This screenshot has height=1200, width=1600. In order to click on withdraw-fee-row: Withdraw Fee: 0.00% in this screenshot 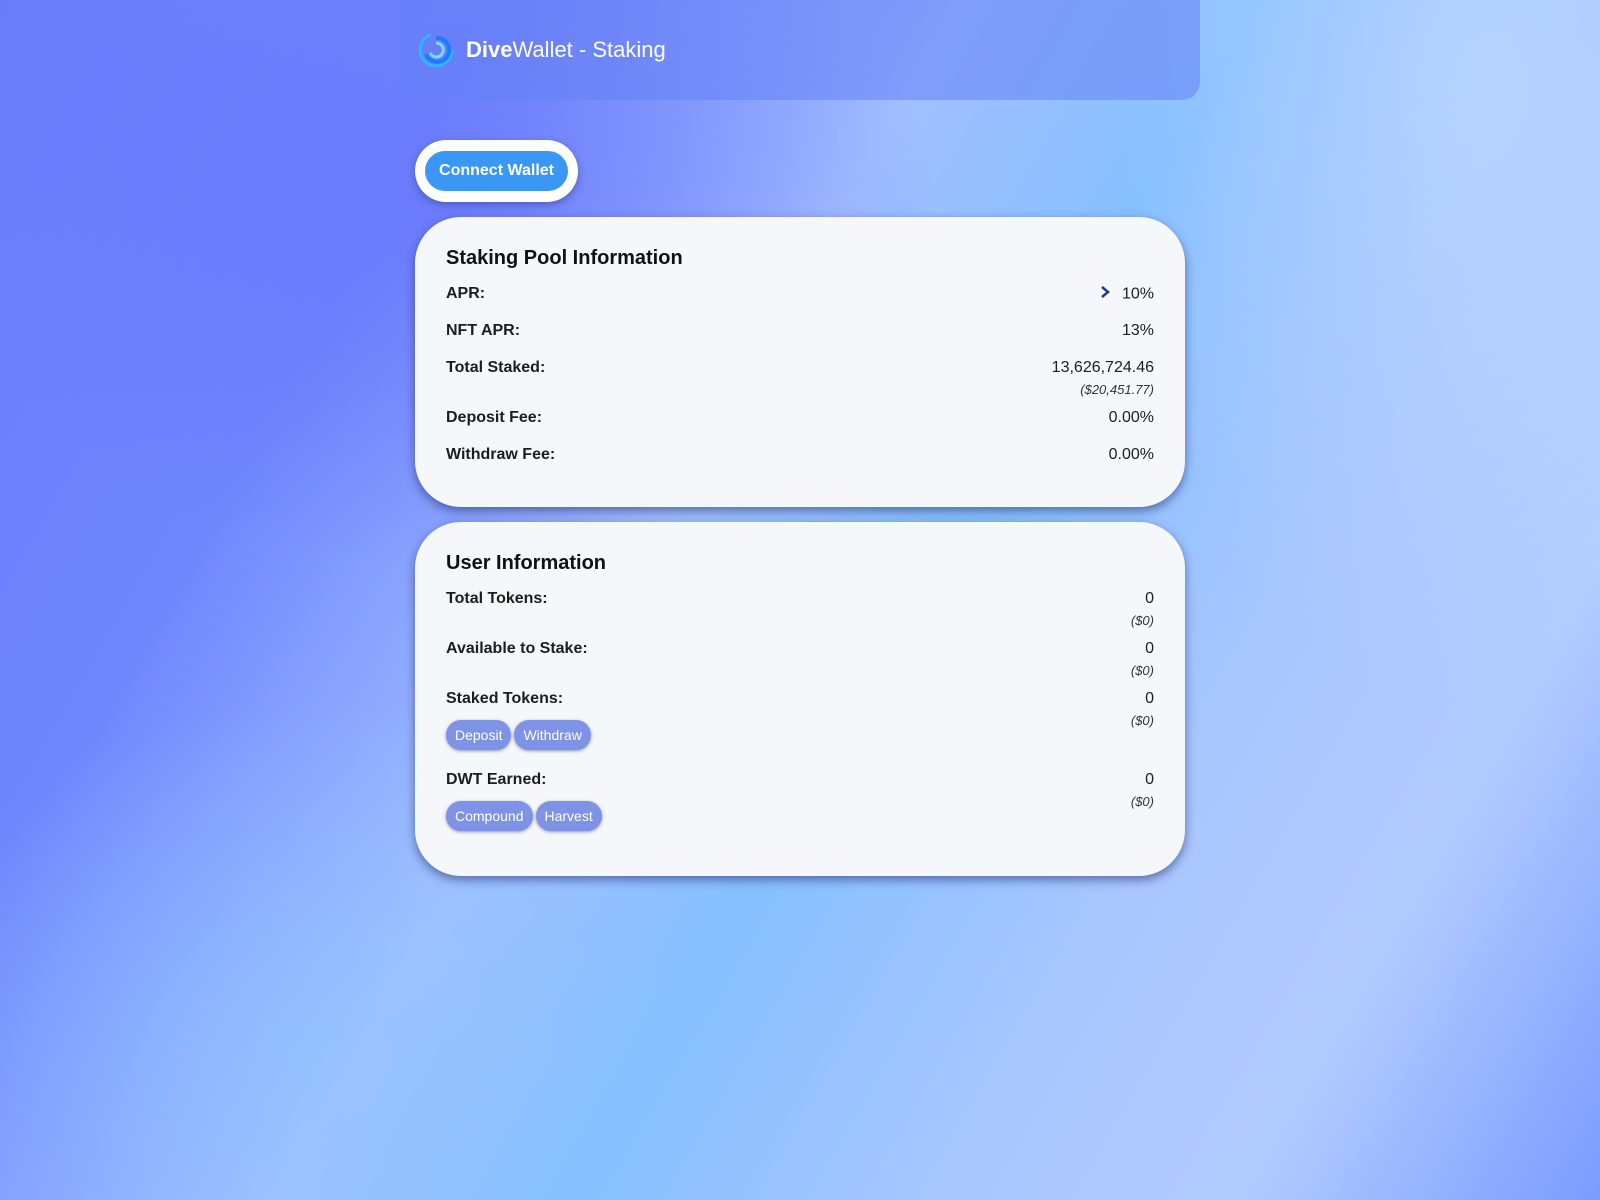, I will do `click(800, 464)`.